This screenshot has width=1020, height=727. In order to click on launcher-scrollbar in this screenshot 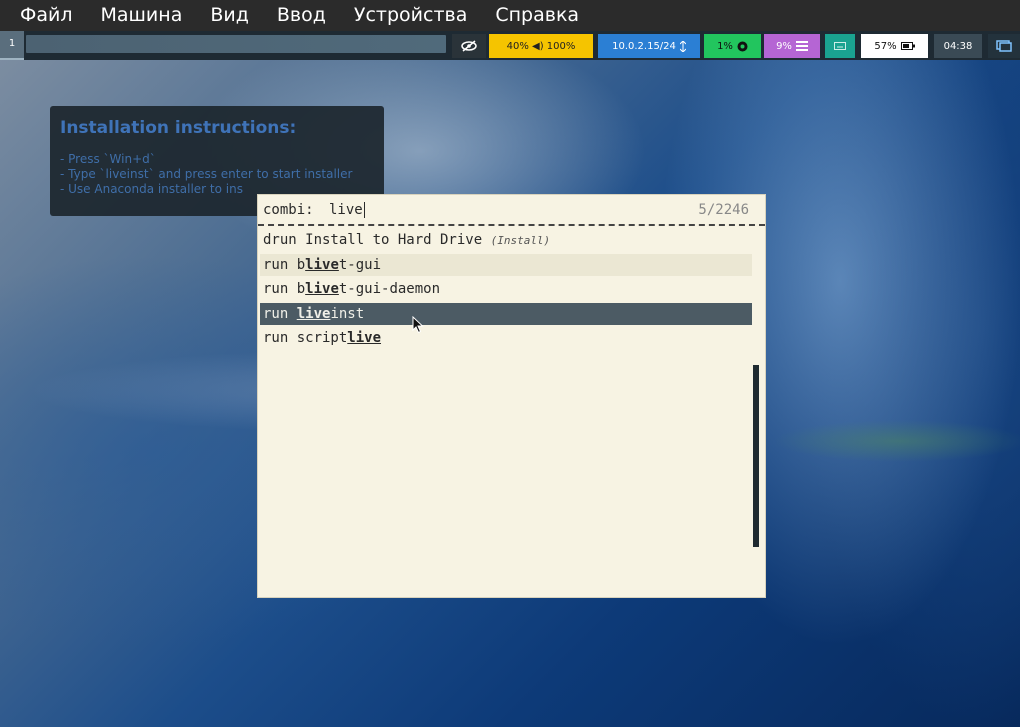, I will do `click(756, 456)`.